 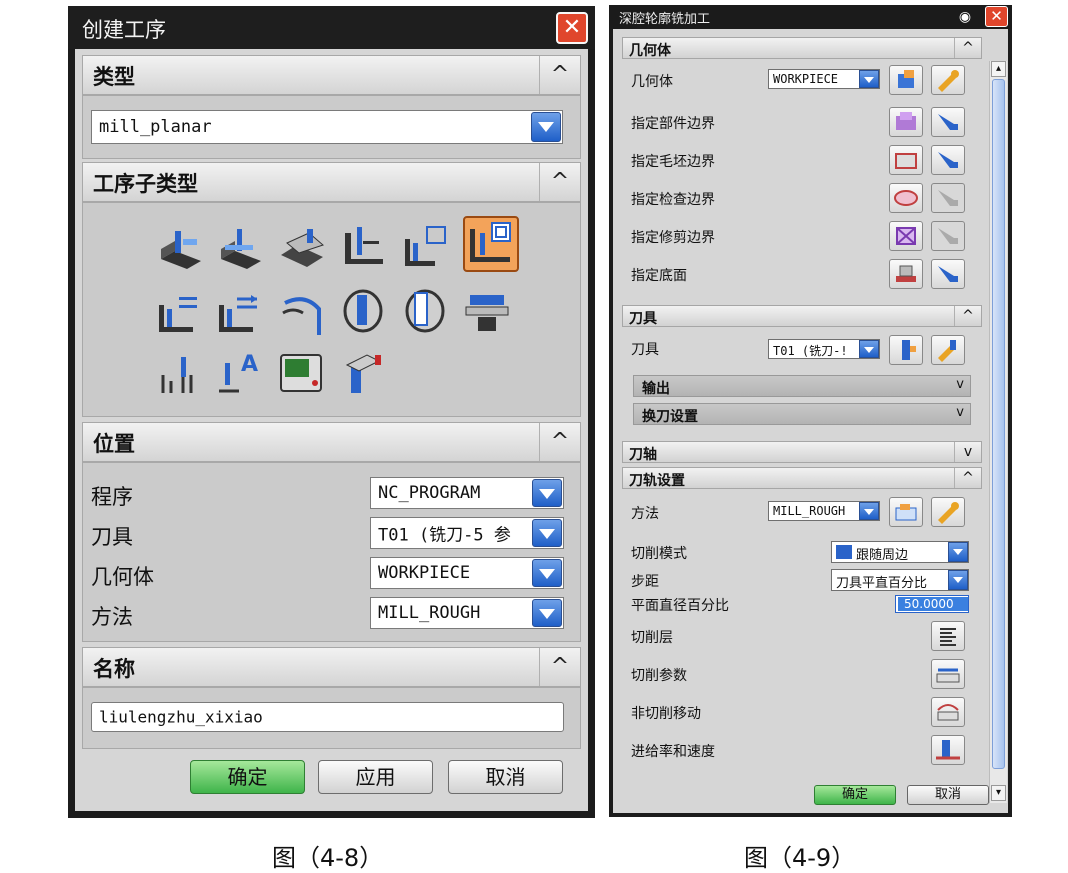 What do you see at coordinates (327, 127) in the screenshot?
I see `type-select: mill_planar` at bounding box center [327, 127].